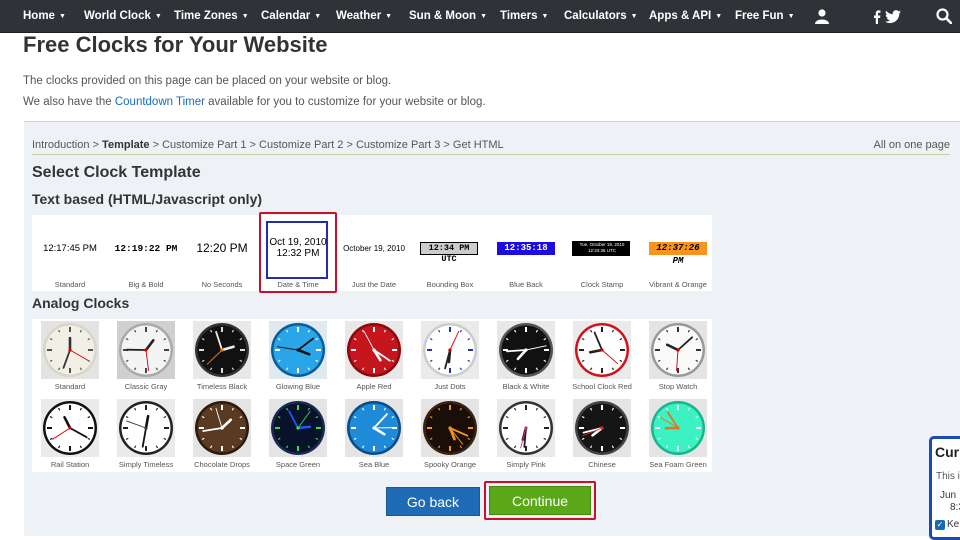 The height and width of the screenshot is (540, 960). Describe the element at coordinates (286, 16) in the screenshot. I see `nav-calendar-label: Calendar` at that location.